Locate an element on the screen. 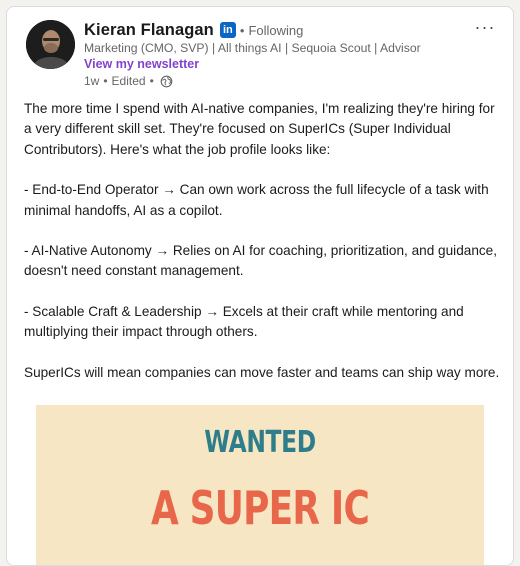 This screenshot has width=520, height=566. avatar-image is located at coordinates (50, 44).